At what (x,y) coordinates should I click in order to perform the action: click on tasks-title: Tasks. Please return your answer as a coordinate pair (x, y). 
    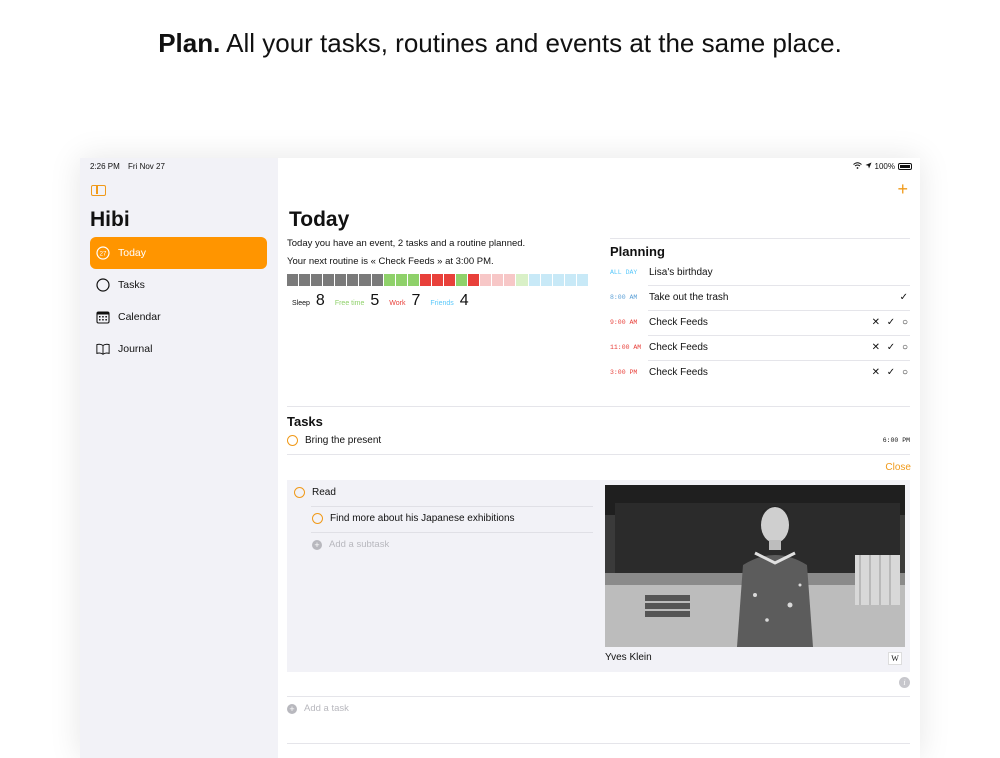
    Looking at the image, I should click on (305, 421).